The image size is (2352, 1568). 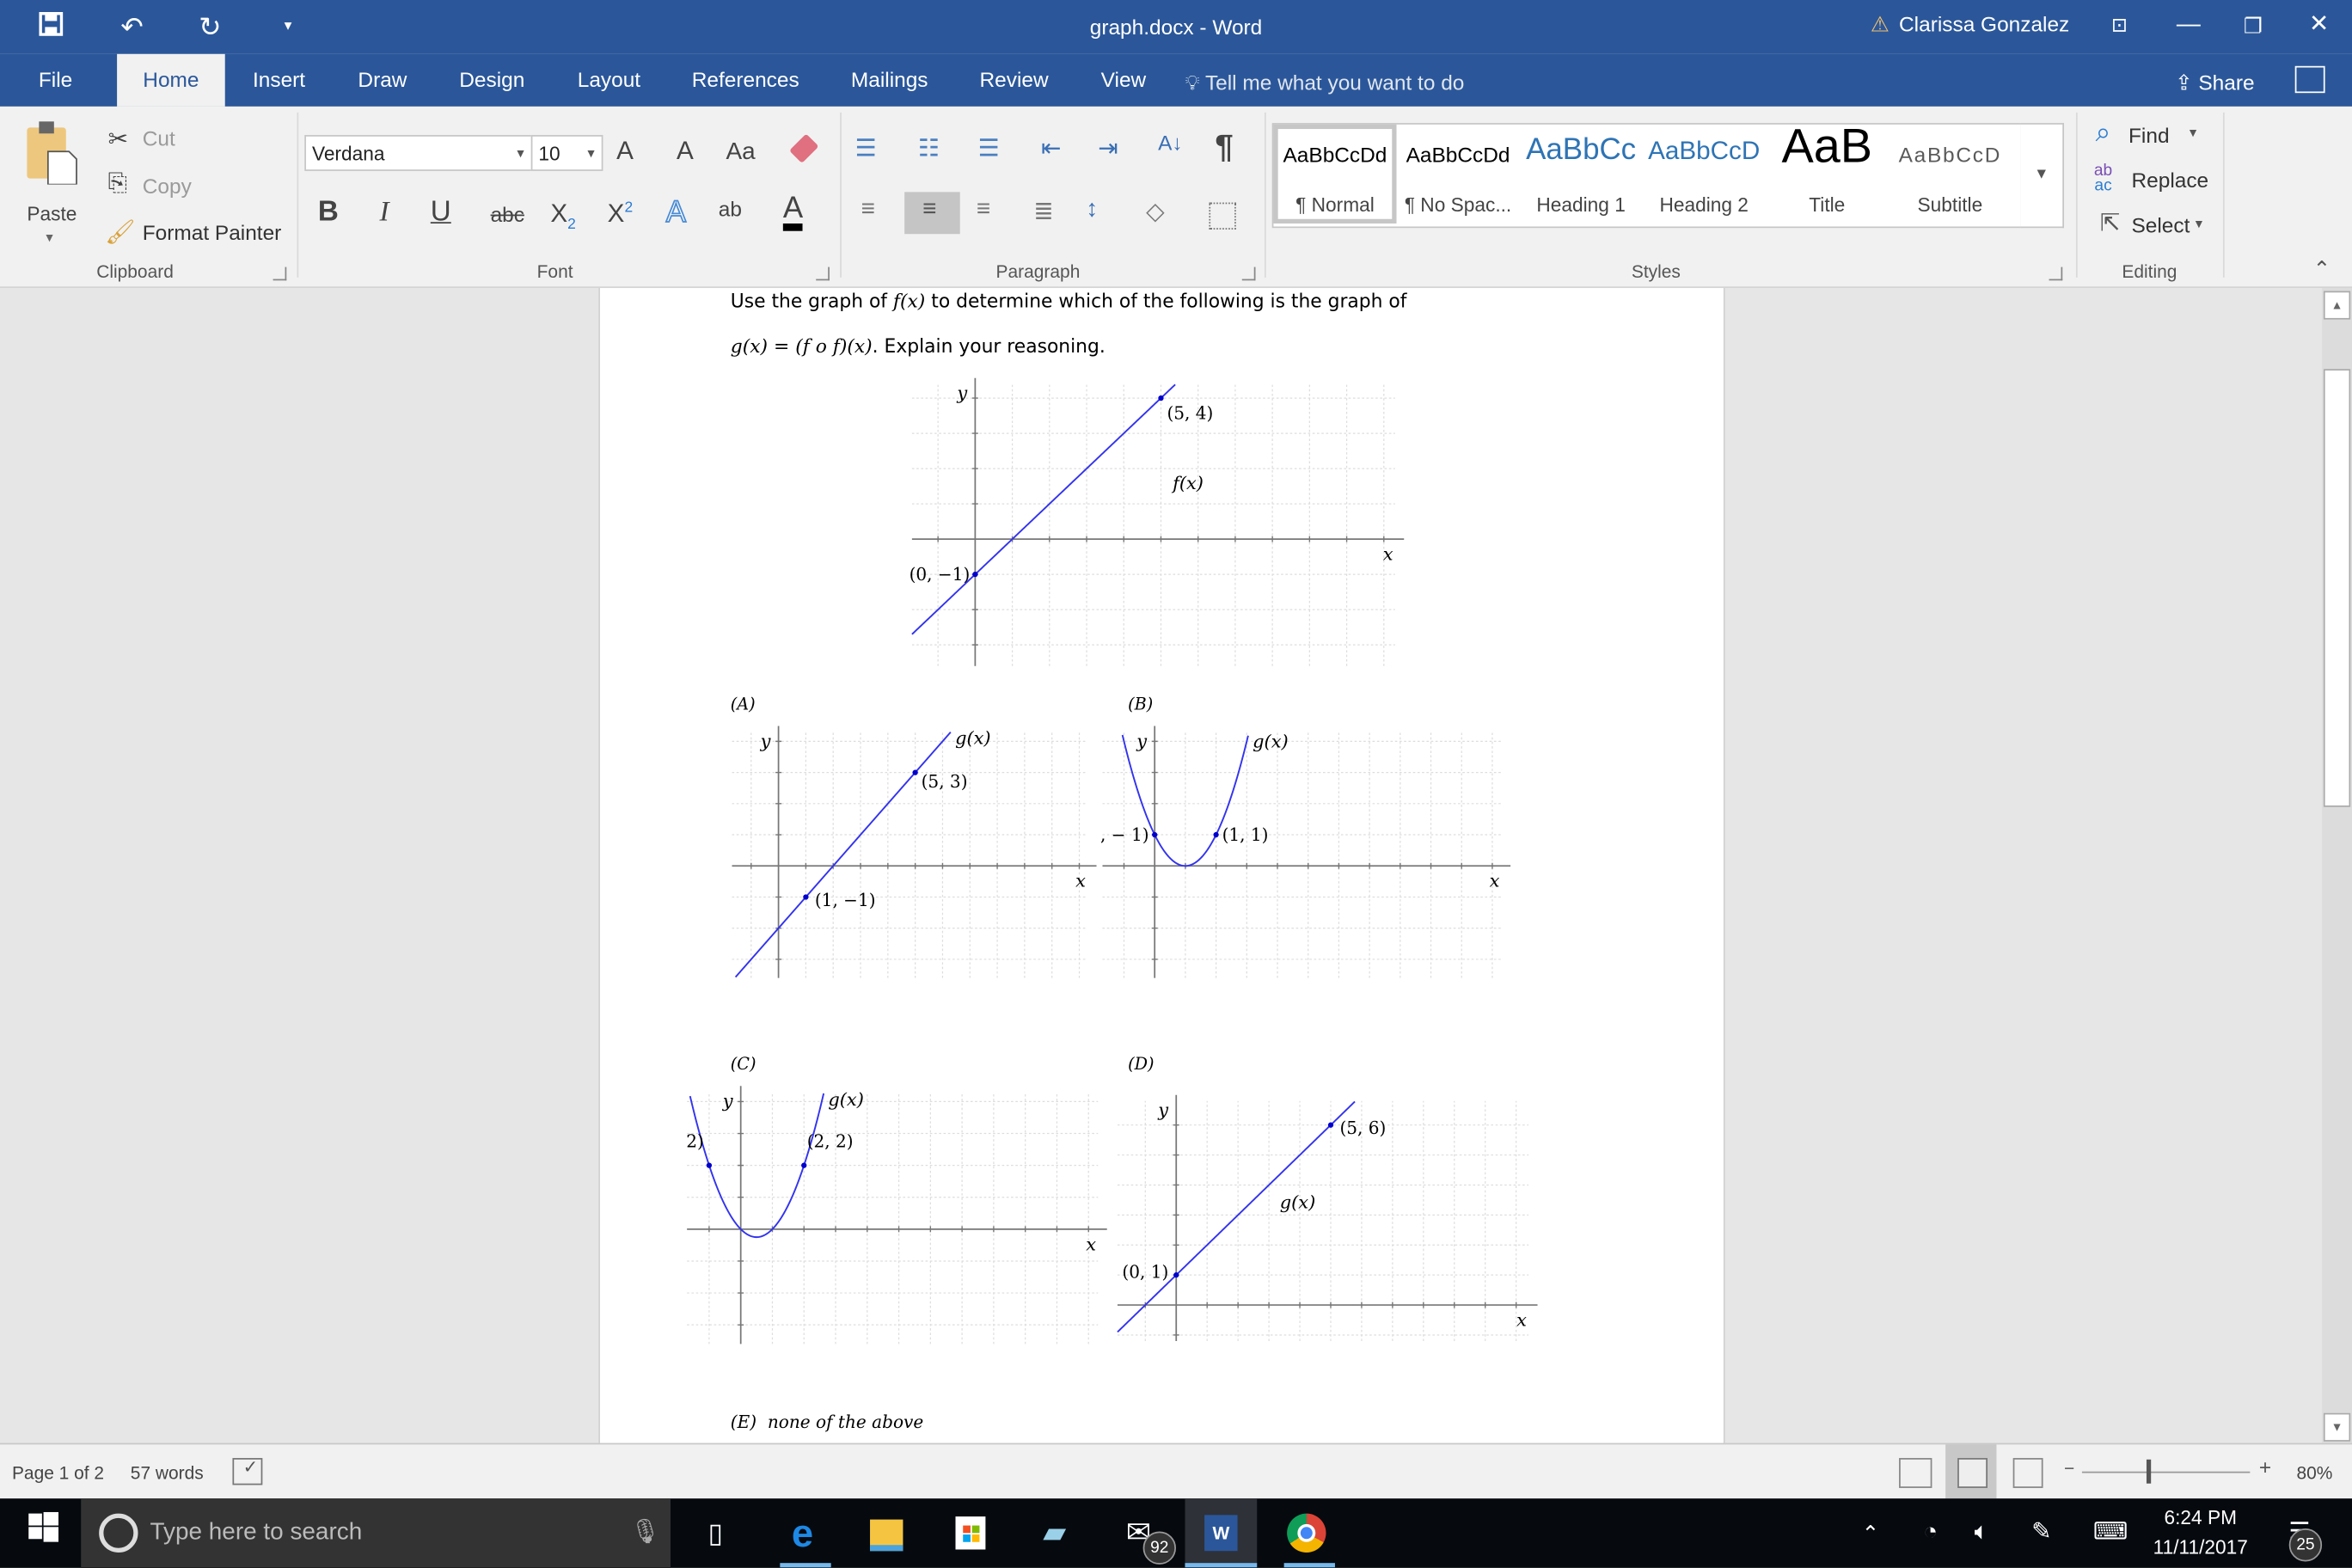 I want to click on keyboard-icon: ⌨, so click(x=2110, y=1532).